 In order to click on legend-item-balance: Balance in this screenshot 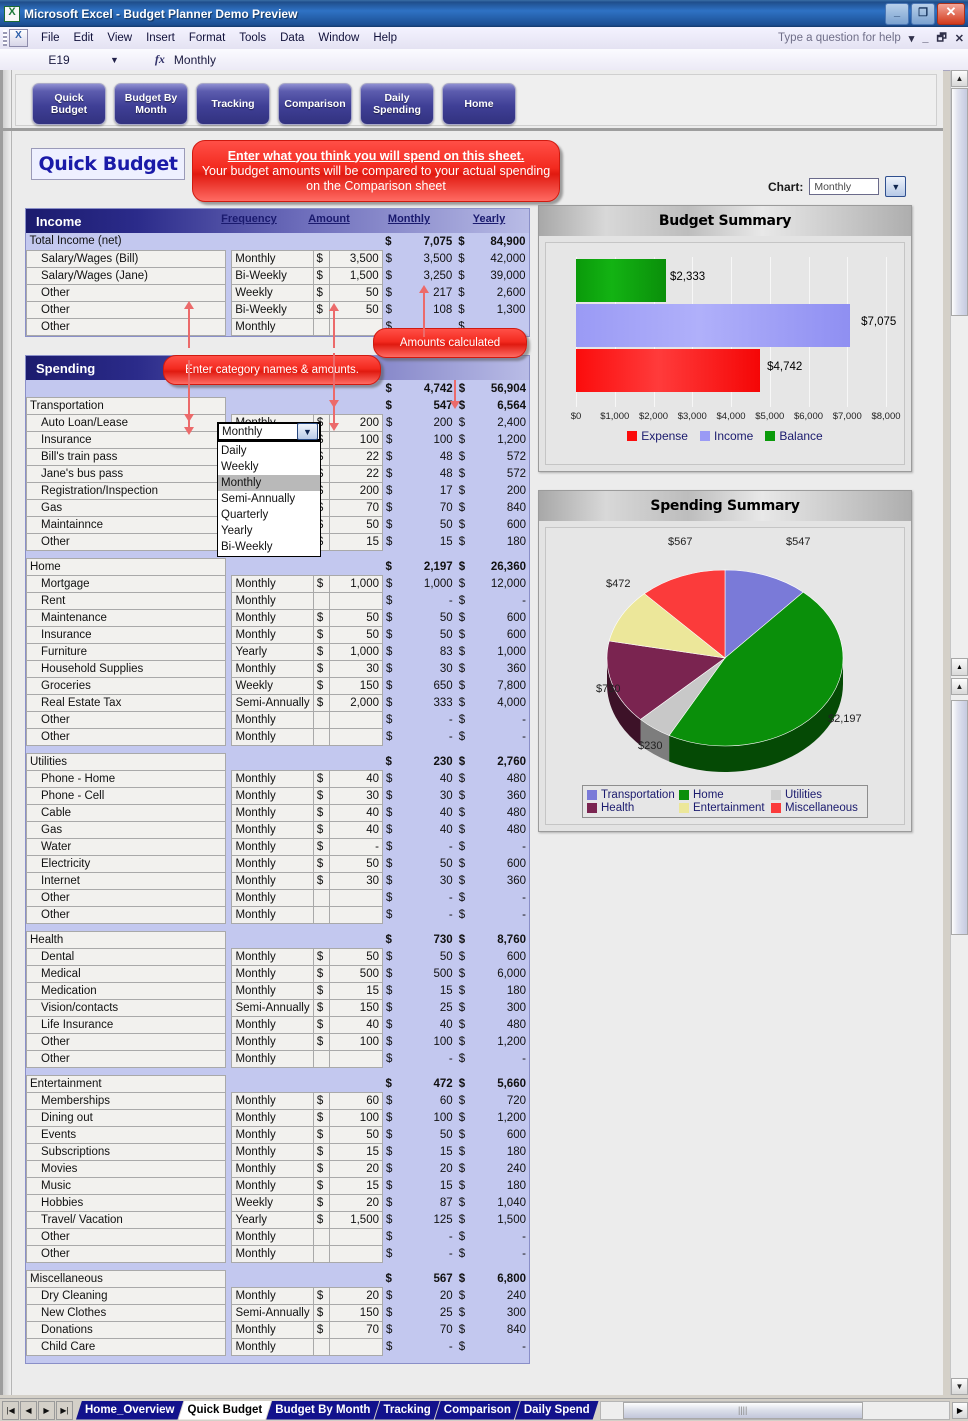, I will do `click(794, 436)`.